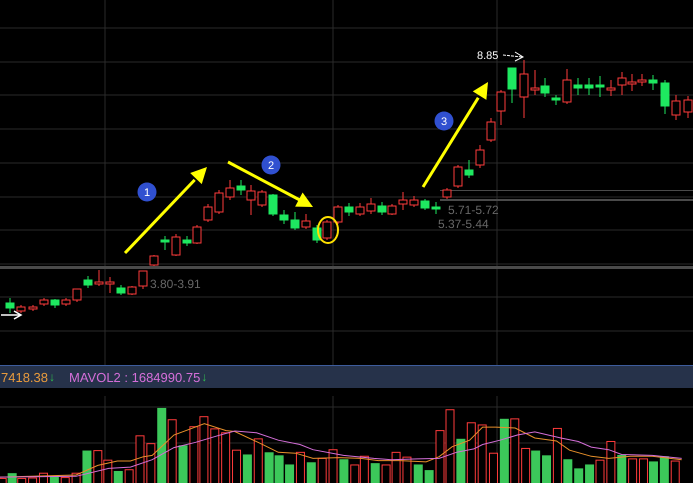 This screenshot has height=483, width=693. I want to click on price-label: 5.71-5.72, so click(473, 210).